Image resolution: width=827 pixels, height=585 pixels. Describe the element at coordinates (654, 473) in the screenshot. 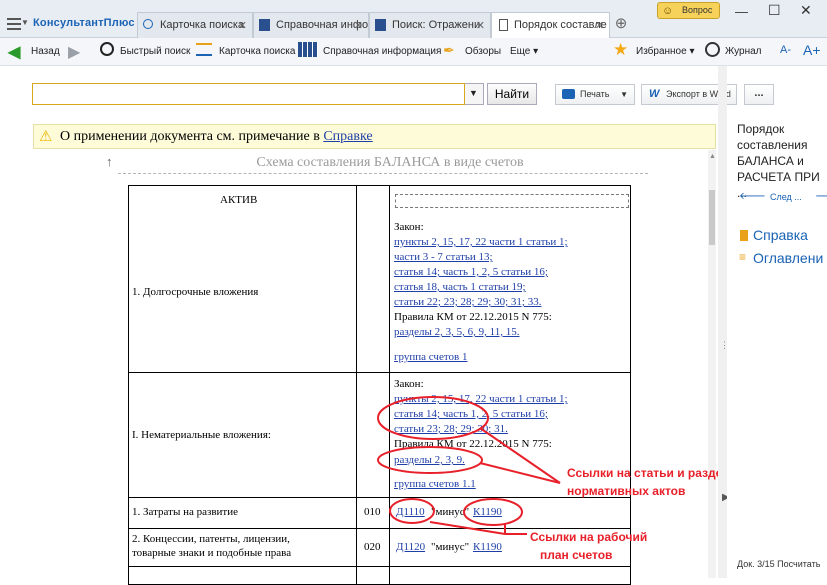

I see `annotation-text: Ссылки на статьи и разделы` at that location.